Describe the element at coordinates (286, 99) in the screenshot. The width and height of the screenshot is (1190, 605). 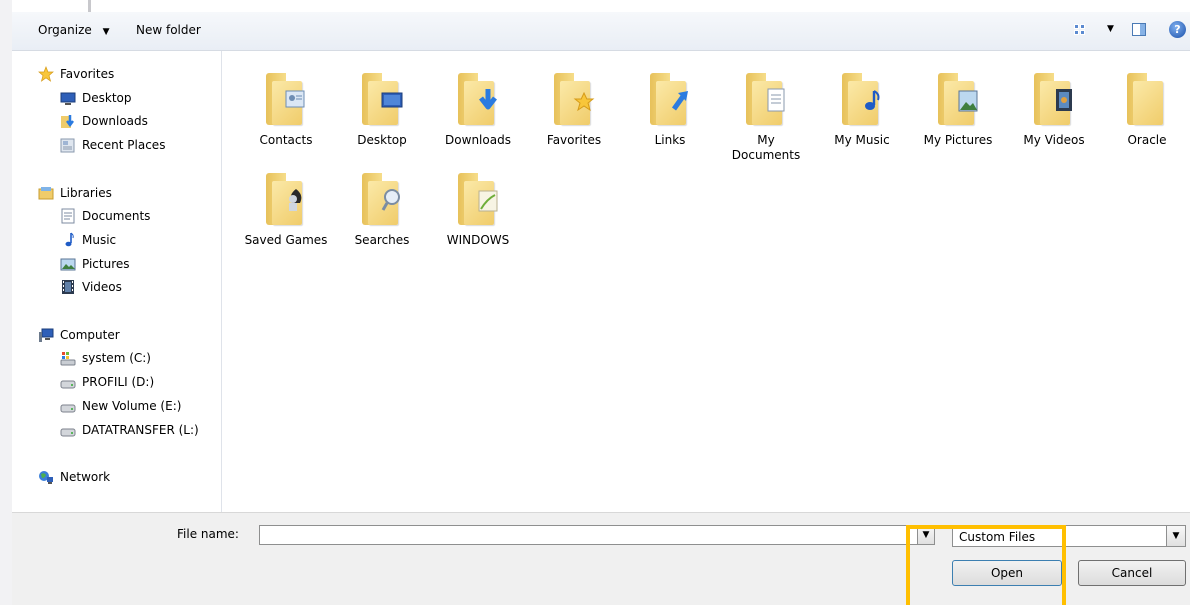
I see `contacts-folder-icon` at that location.